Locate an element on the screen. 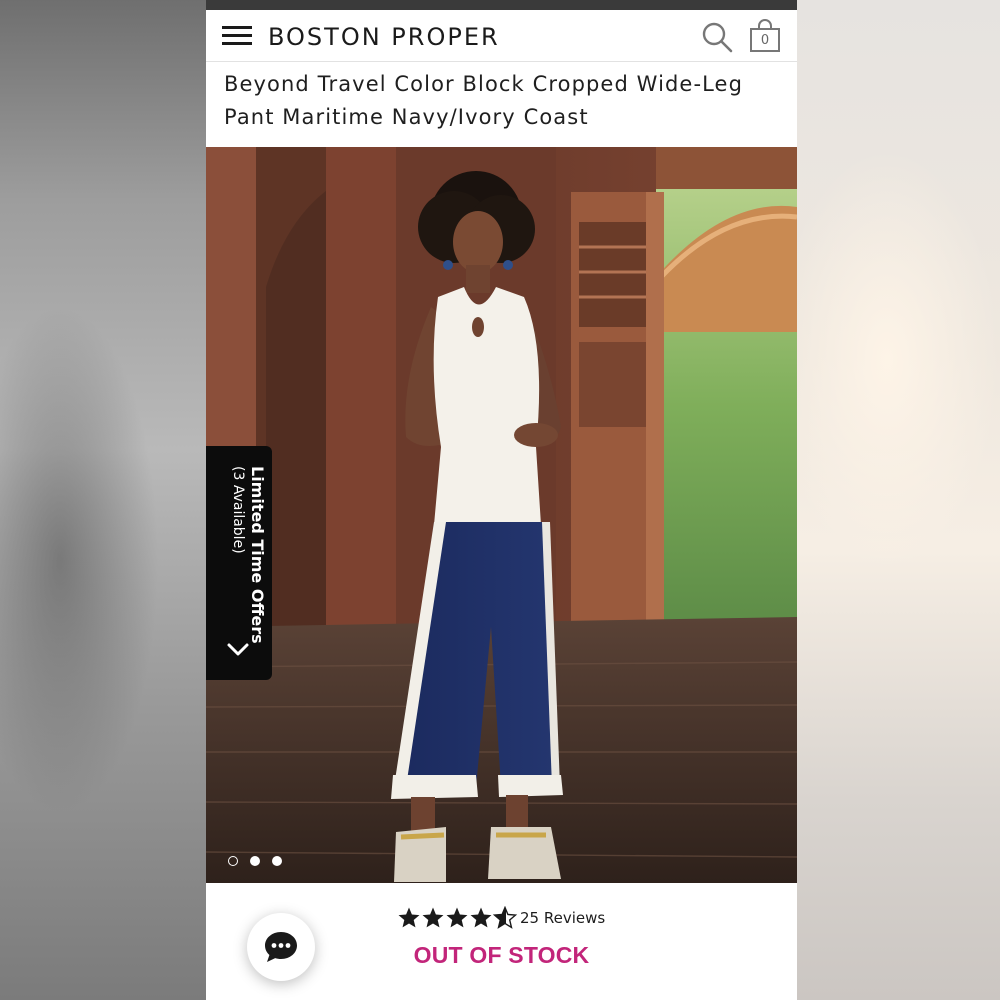 This screenshot has height=1000, width=1000. reviews-link: 25 Reviews is located at coordinates (562, 918).